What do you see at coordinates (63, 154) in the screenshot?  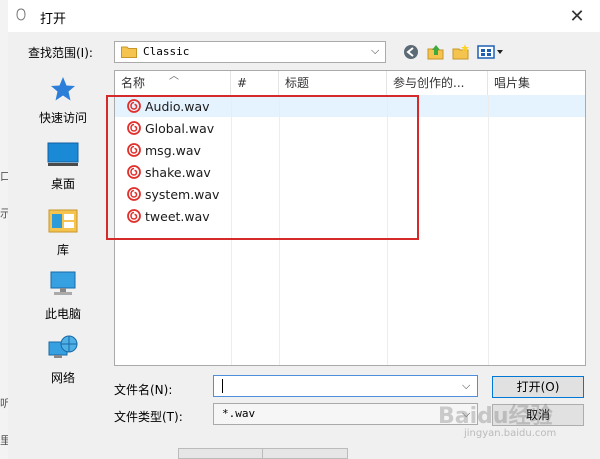 I see `desktop-icon` at bounding box center [63, 154].